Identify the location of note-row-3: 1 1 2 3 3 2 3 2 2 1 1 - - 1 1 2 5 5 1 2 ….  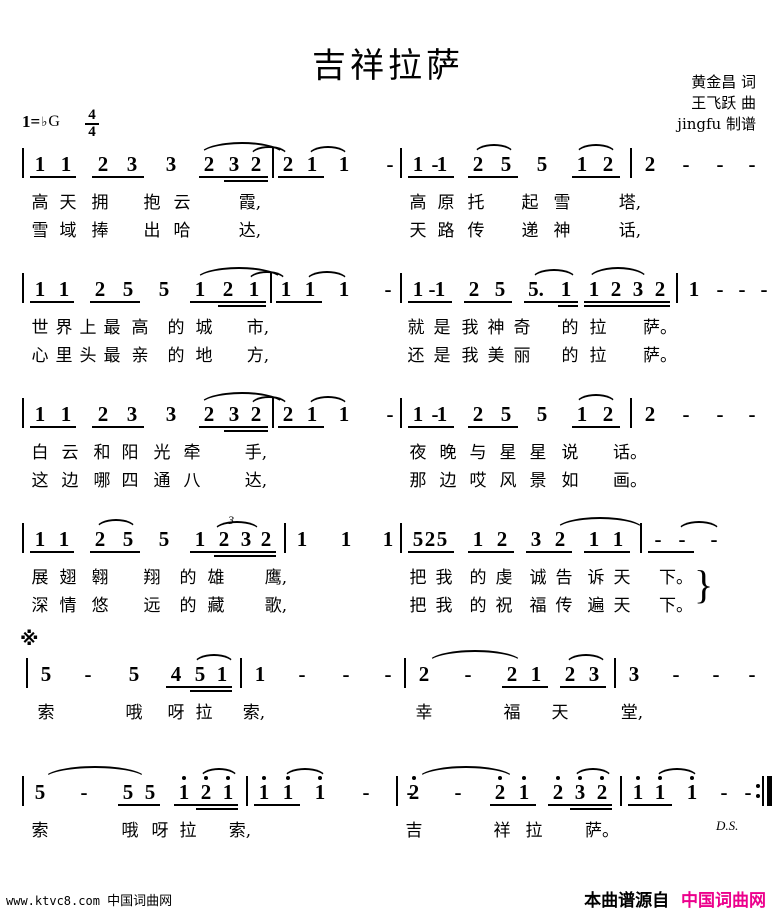
(388, 413).